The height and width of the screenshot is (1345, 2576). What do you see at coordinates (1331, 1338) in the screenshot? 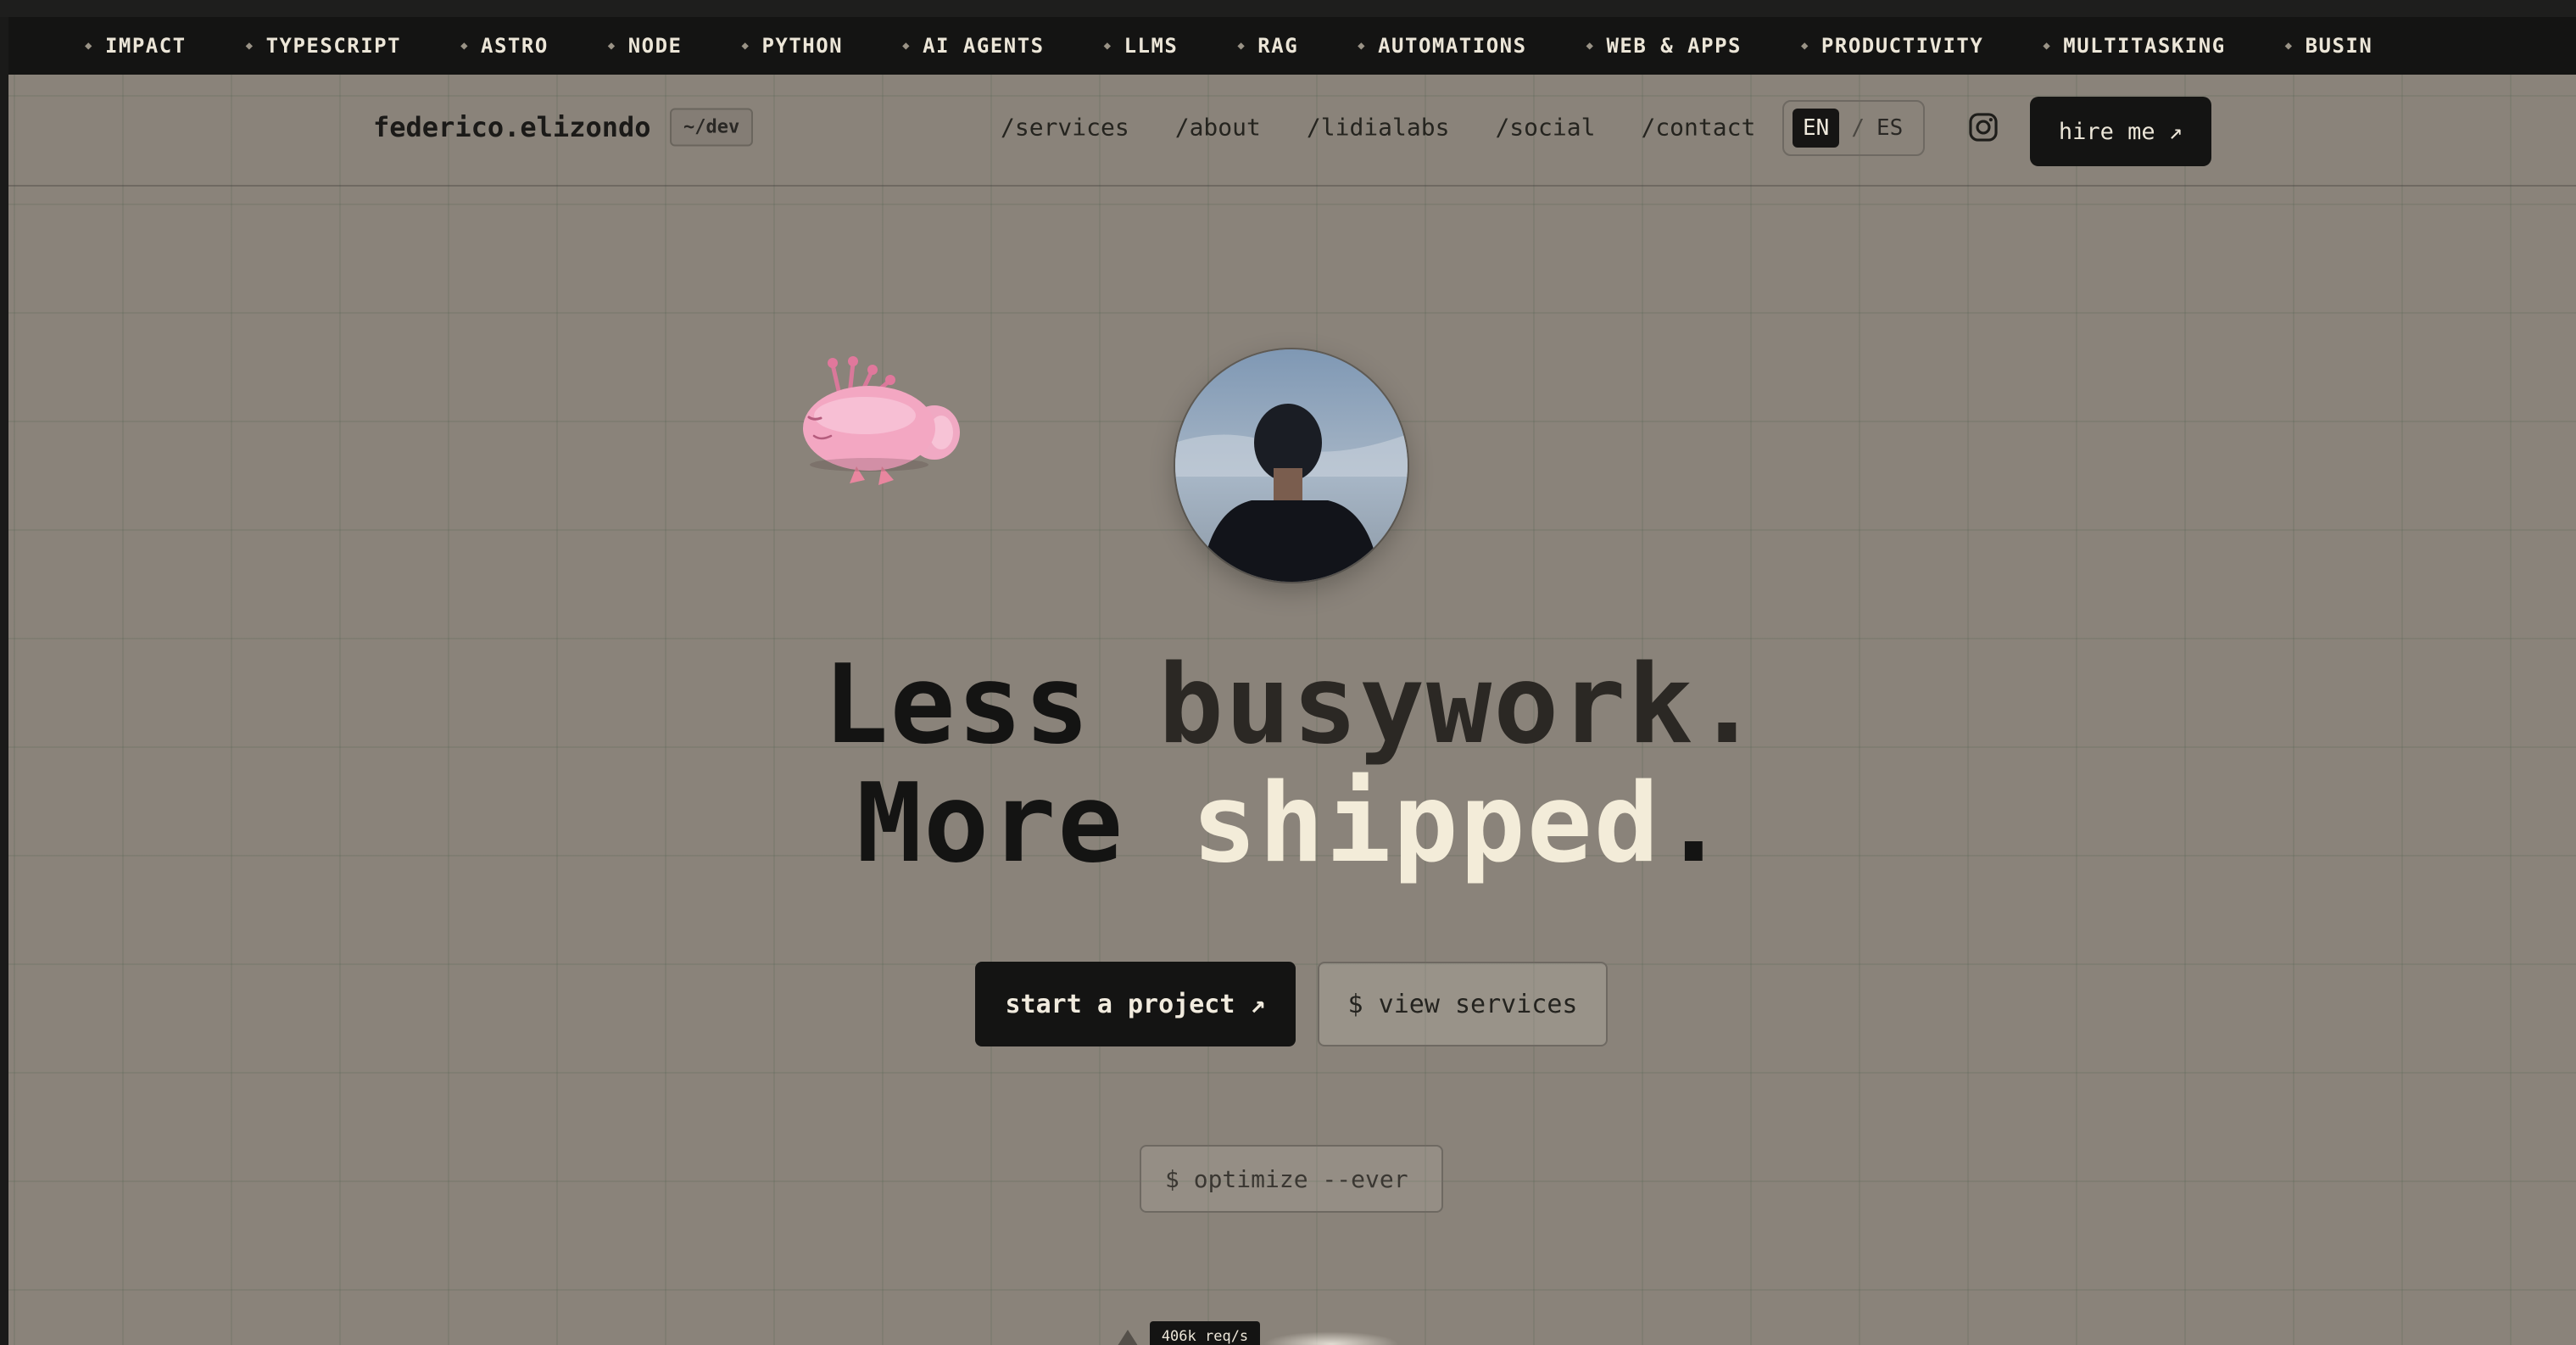
I see `glow-shape` at bounding box center [1331, 1338].